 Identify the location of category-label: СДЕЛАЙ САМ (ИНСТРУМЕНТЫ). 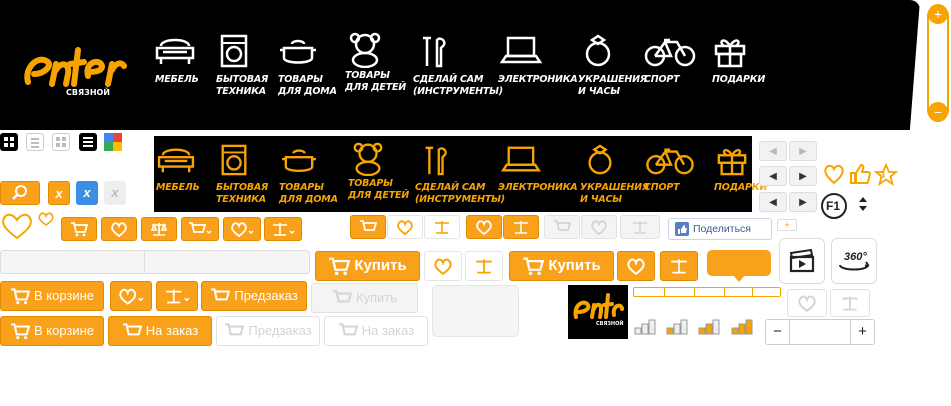
(458, 85).